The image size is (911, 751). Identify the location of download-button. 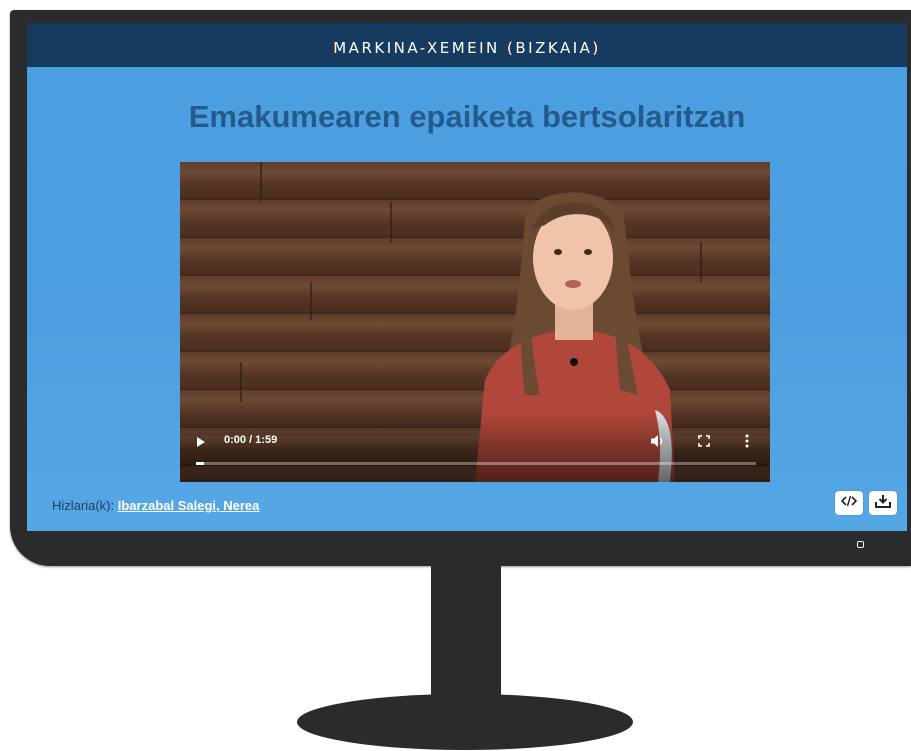
(883, 503).